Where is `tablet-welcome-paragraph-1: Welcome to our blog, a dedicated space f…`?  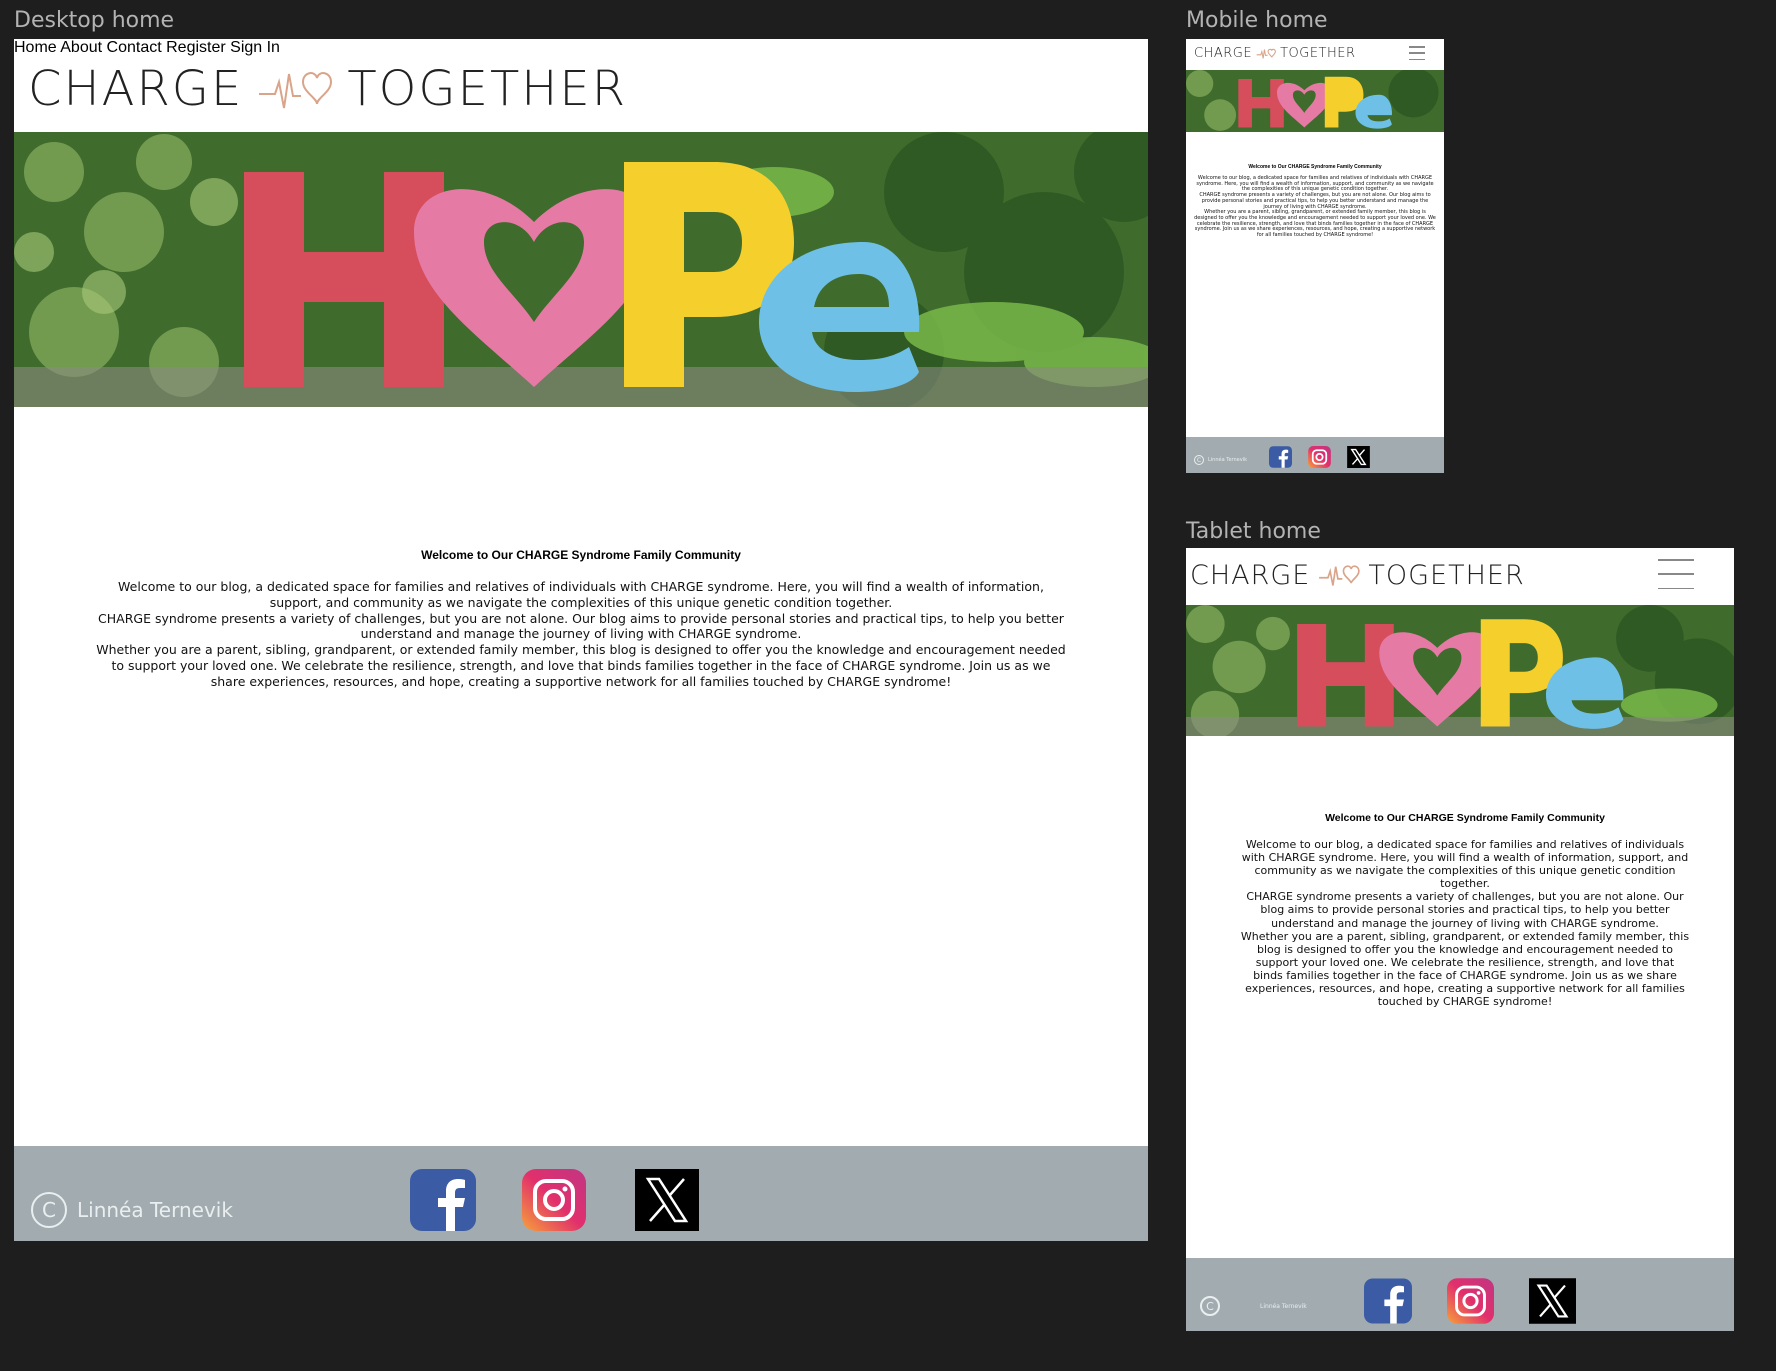 tablet-welcome-paragraph-1: Welcome to our blog, a dedicated space f… is located at coordinates (1465, 864).